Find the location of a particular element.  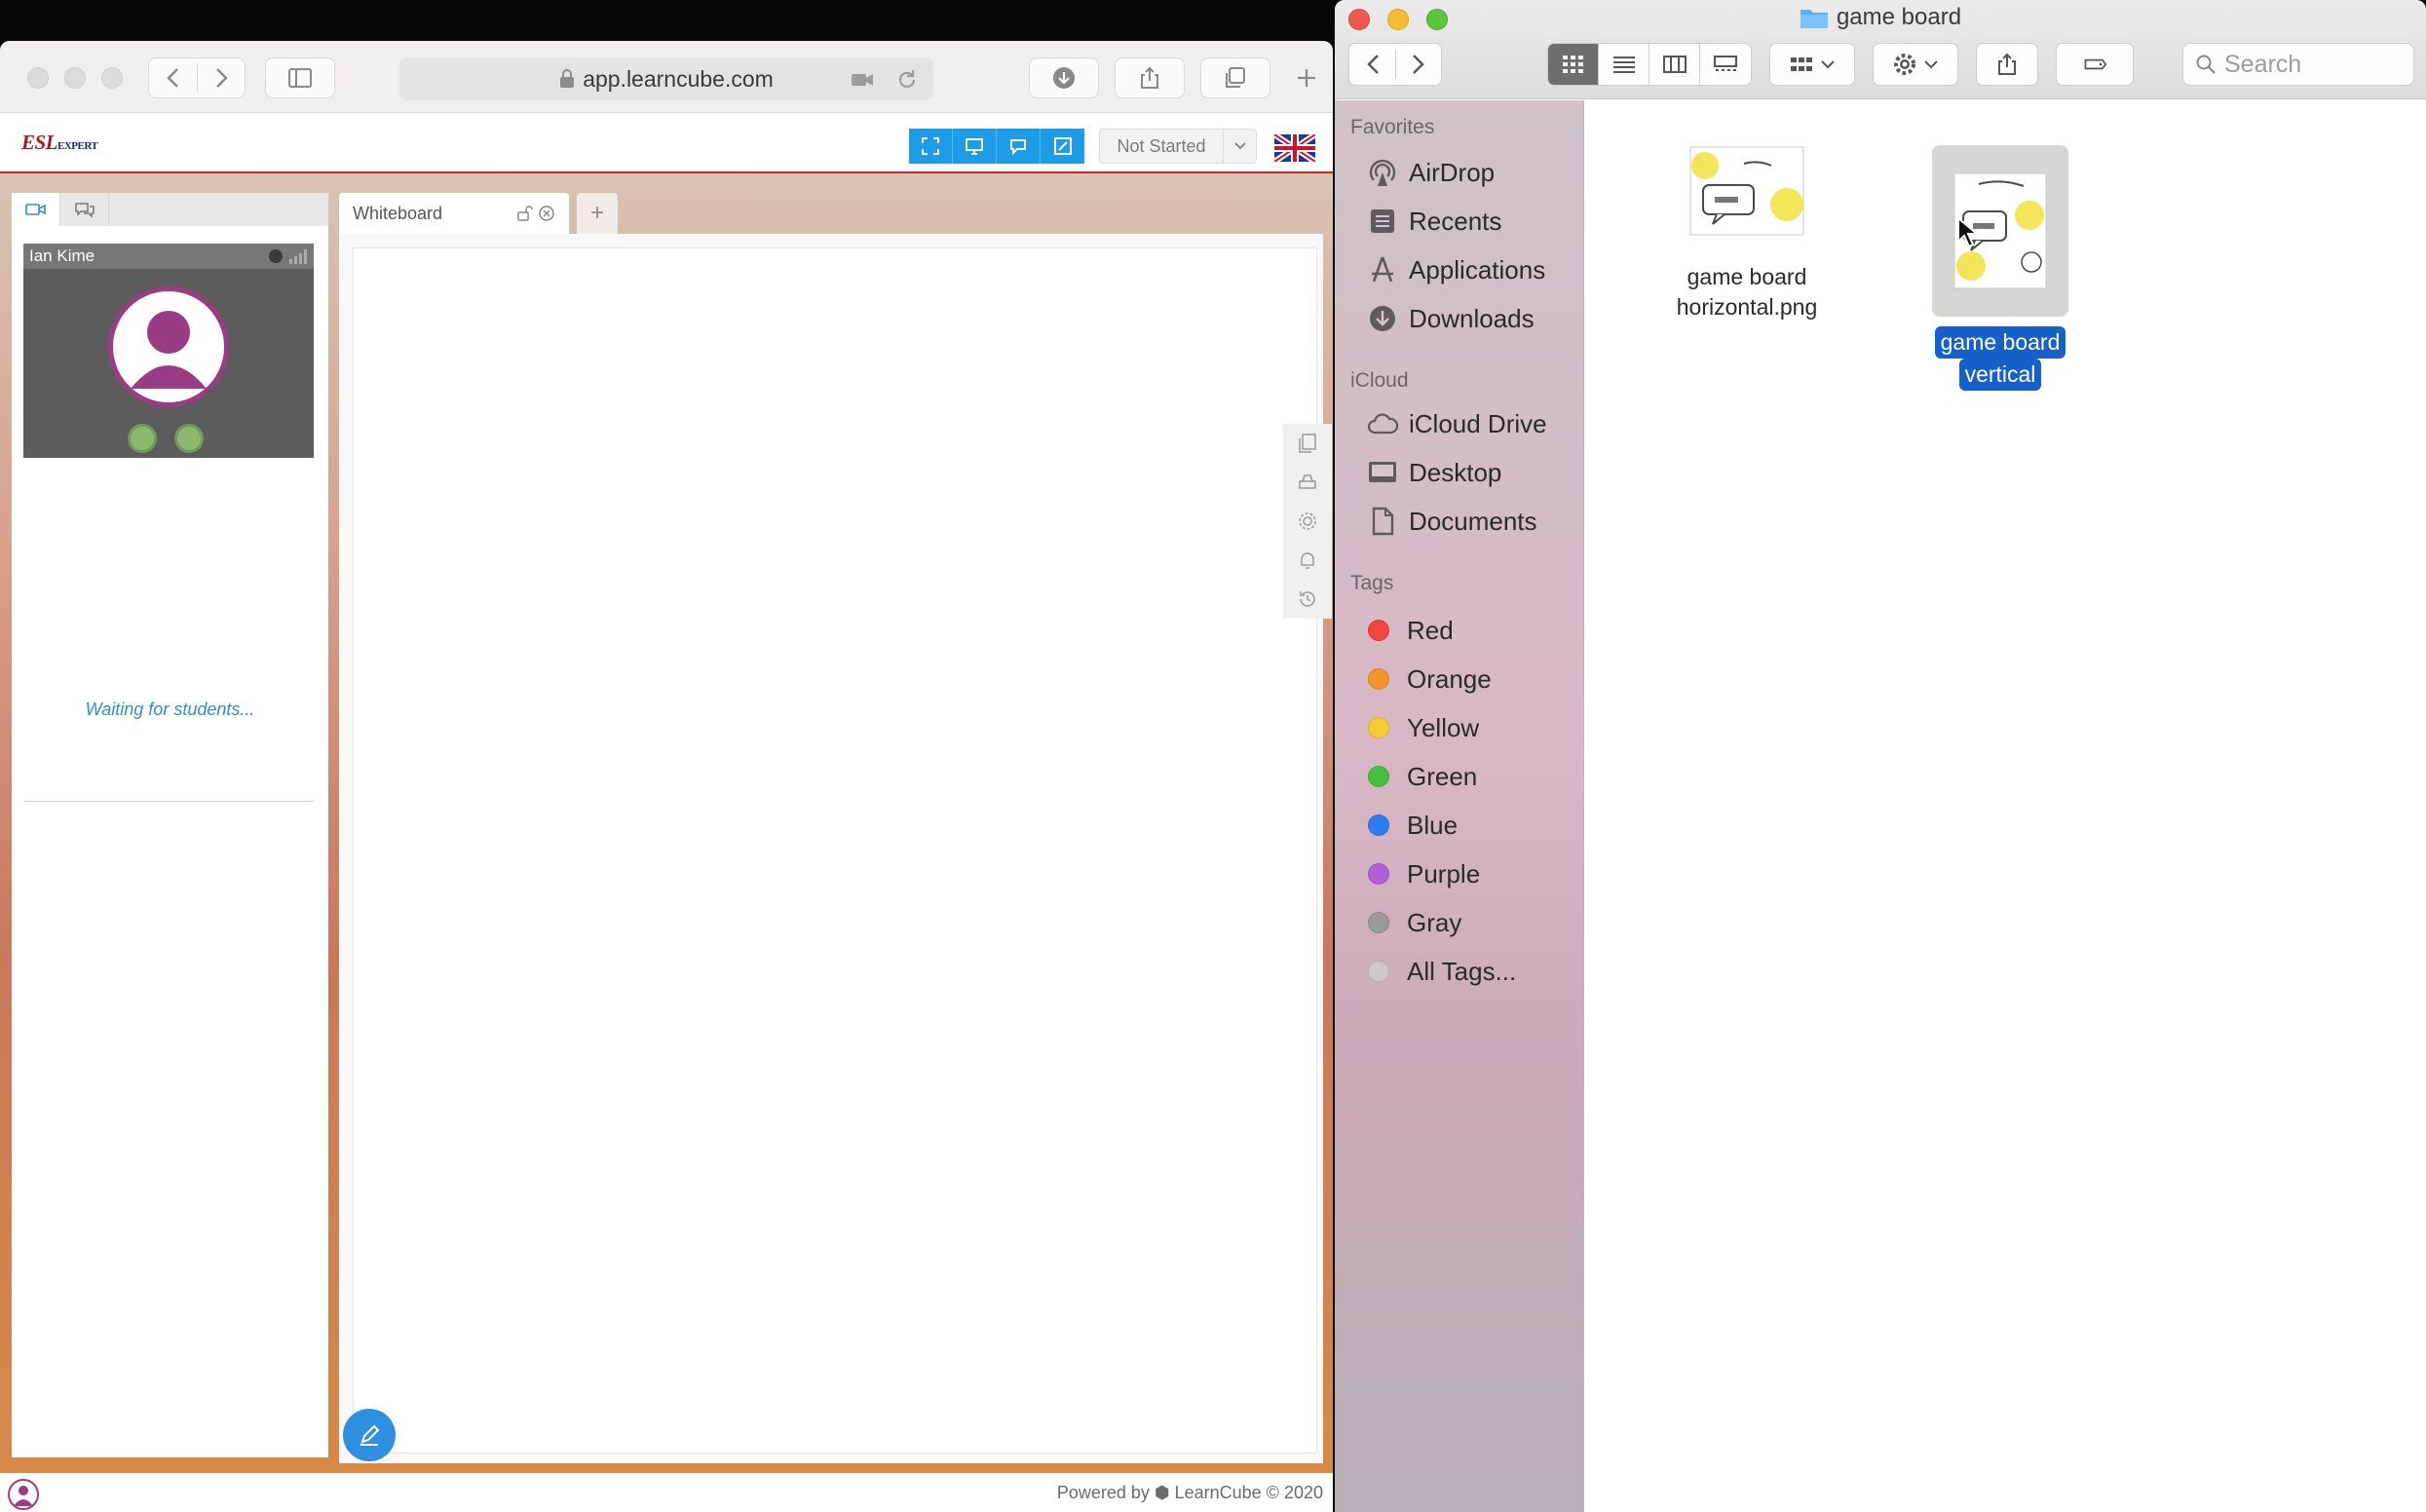

downloads-button is located at coordinates (1064, 77).